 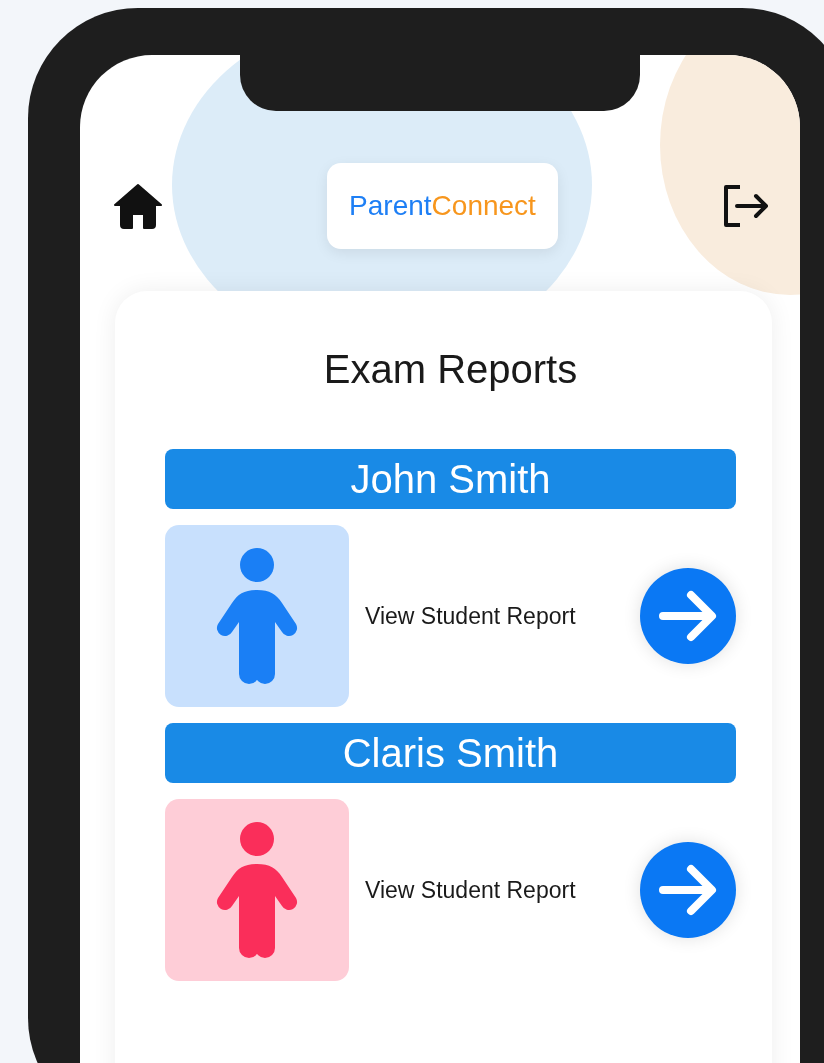 I want to click on student-name: John Smith, so click(x=450, y=479).